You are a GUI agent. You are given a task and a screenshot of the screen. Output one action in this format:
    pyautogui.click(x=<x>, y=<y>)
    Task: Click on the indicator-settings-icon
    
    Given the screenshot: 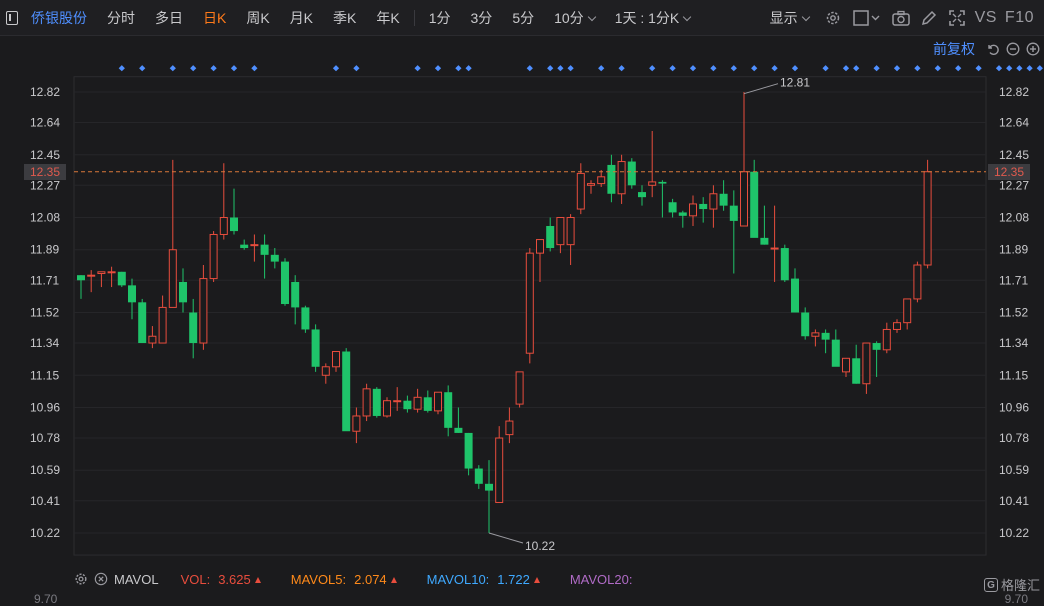 What is the action you would take?
    pyautogui.click(x=81, y=579)
    